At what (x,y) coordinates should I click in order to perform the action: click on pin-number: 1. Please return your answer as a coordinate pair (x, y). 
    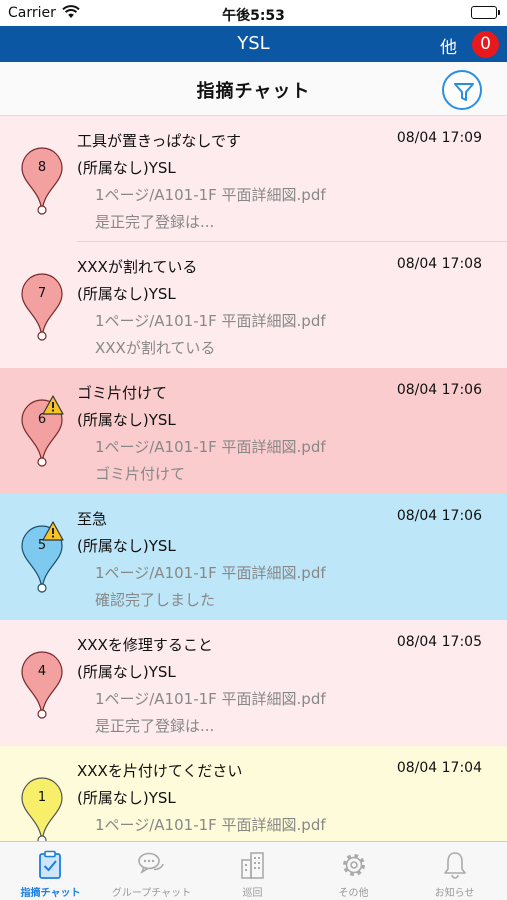
    Looking at the image, I should click on (42, 797).